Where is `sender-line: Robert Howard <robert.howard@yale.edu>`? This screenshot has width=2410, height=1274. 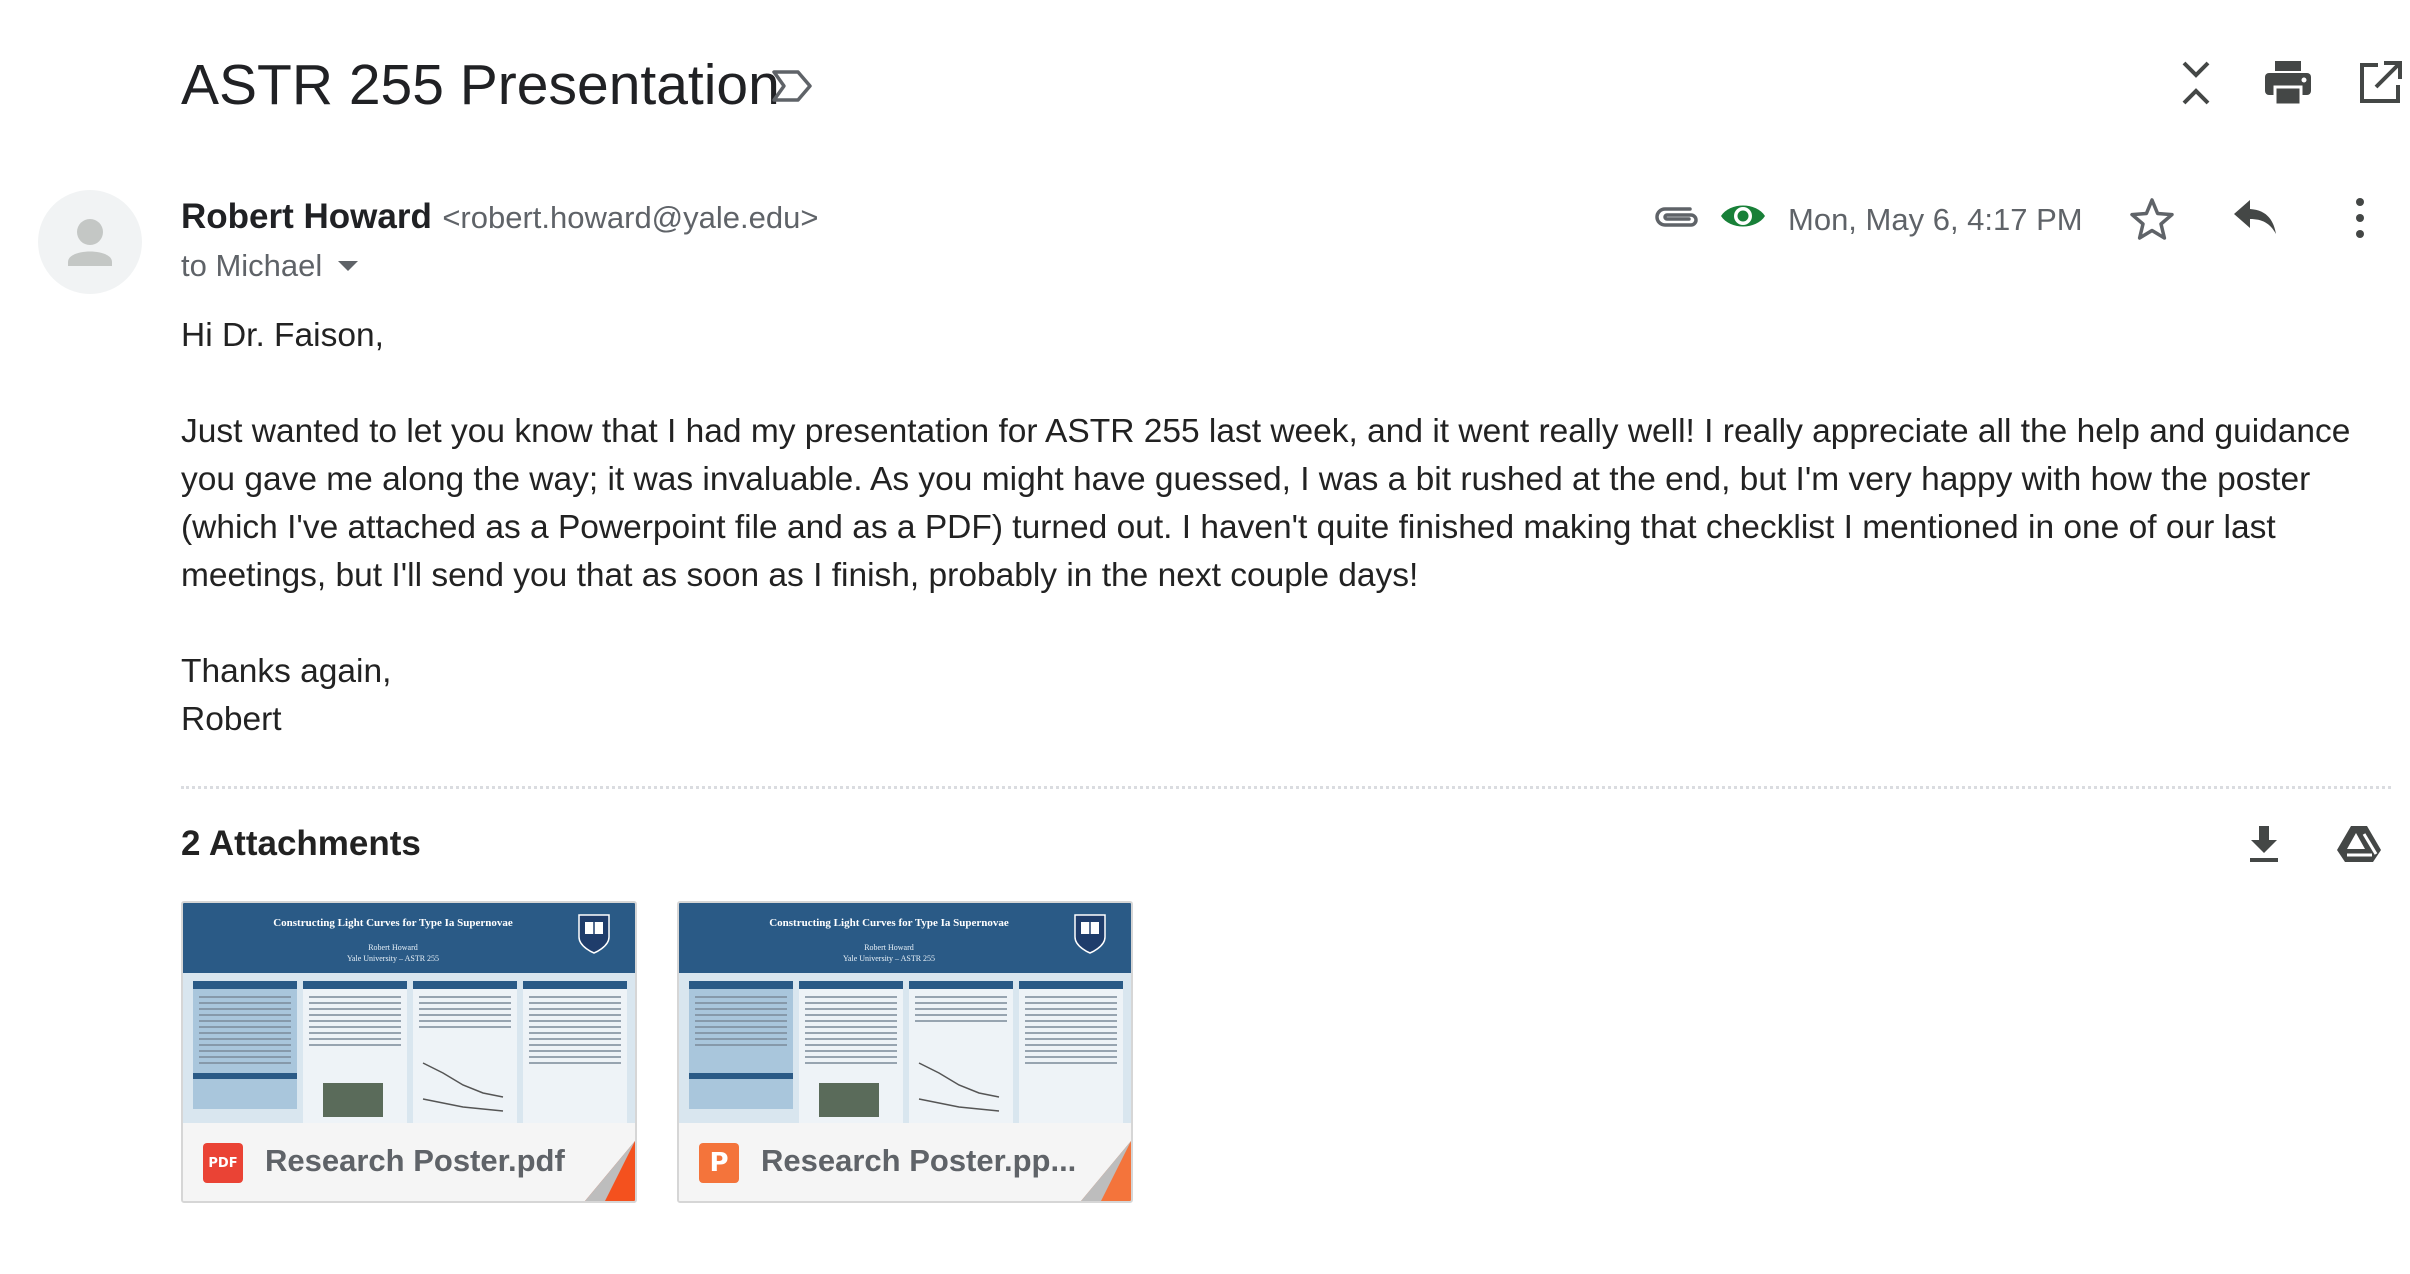 sender-line: Robert Howard <robert.howard@yale.edu> is located at coordinates (499, 220).